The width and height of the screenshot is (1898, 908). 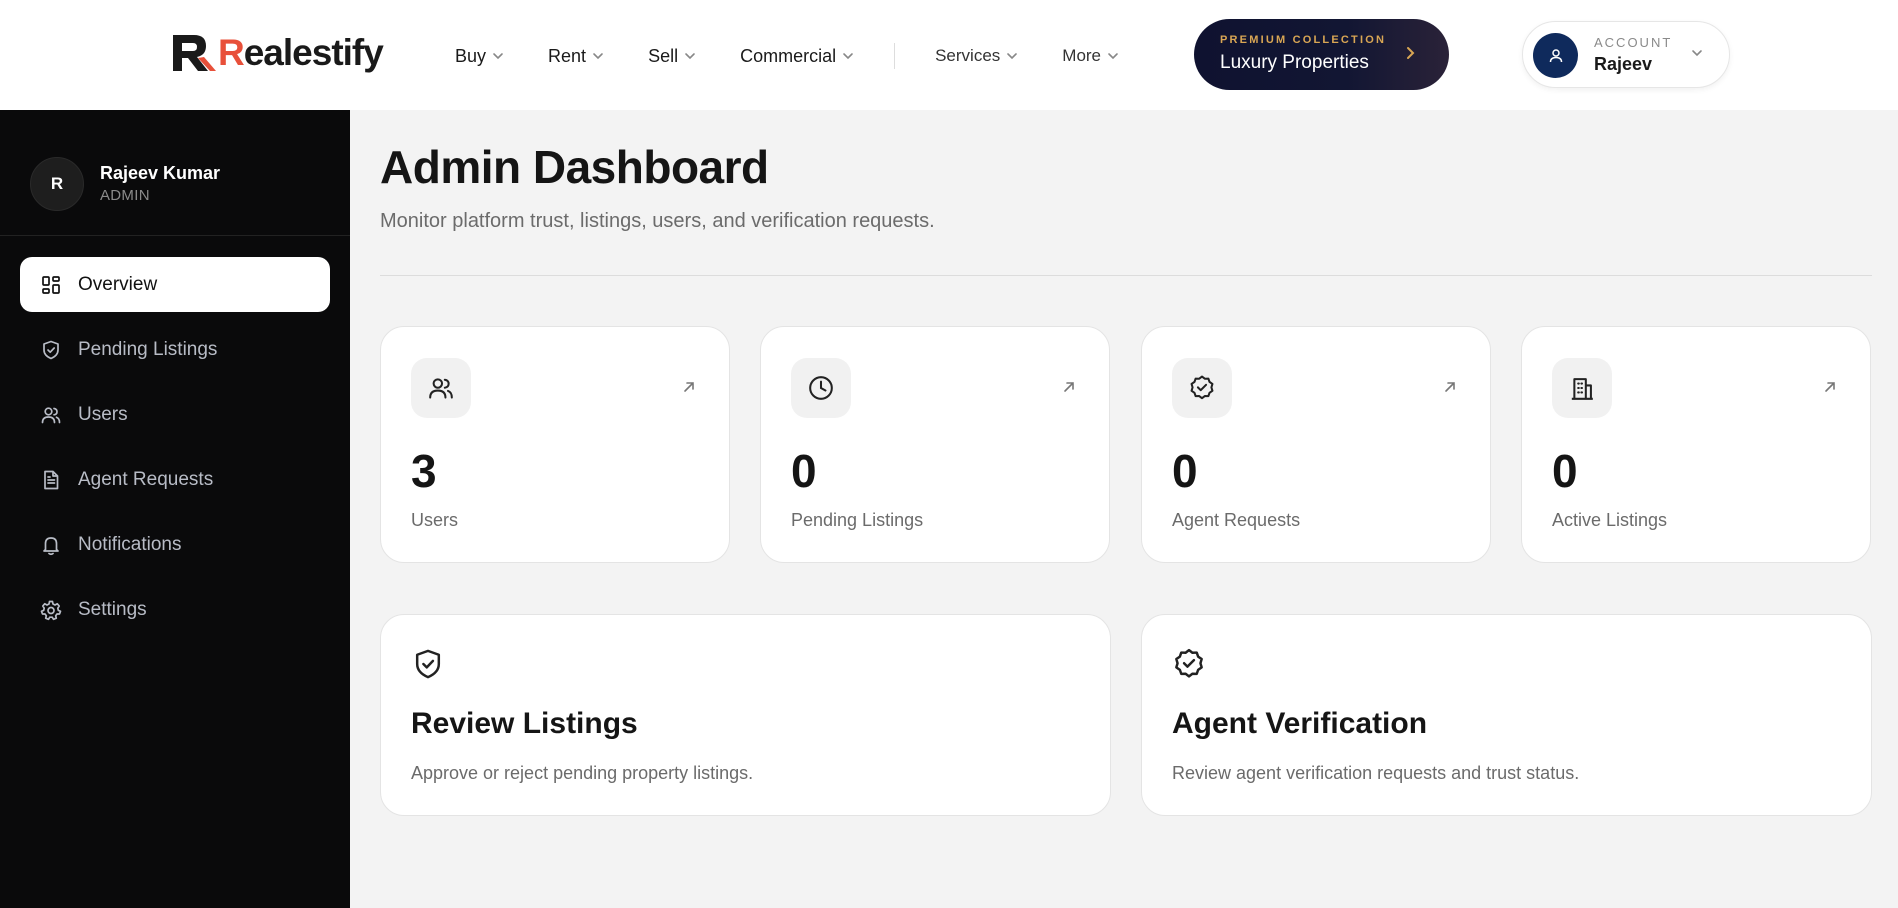 What do you see at coordinates (524, 723) in the screenshot?
I see `card-title: Review Listings` at bounding box center [524, 723].